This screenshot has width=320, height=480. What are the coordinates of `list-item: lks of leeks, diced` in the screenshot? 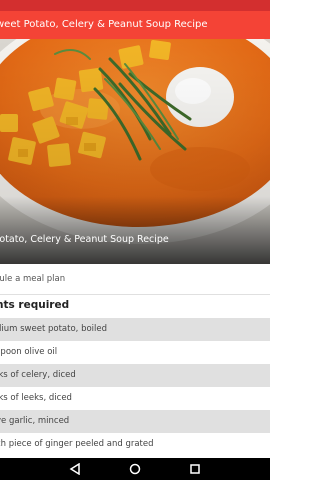 It's located at (135, 398).